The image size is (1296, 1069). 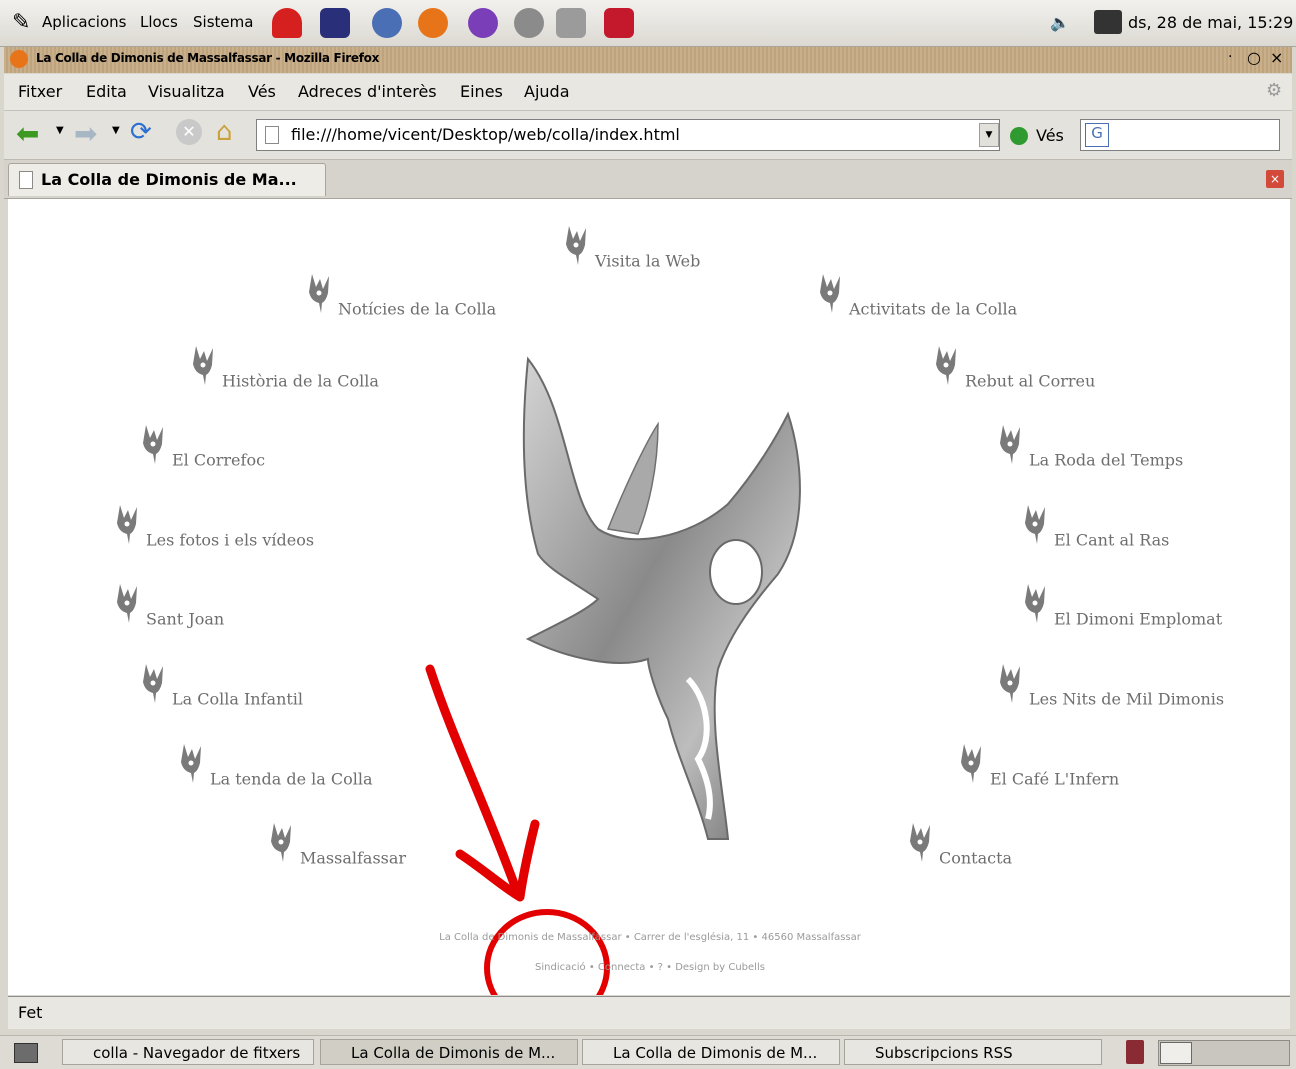 What do you see at coordinates (1106, 460) in the screenshot?
I see `nav-link-label: La Roda del Temps` at bounding box center [1106, 460].